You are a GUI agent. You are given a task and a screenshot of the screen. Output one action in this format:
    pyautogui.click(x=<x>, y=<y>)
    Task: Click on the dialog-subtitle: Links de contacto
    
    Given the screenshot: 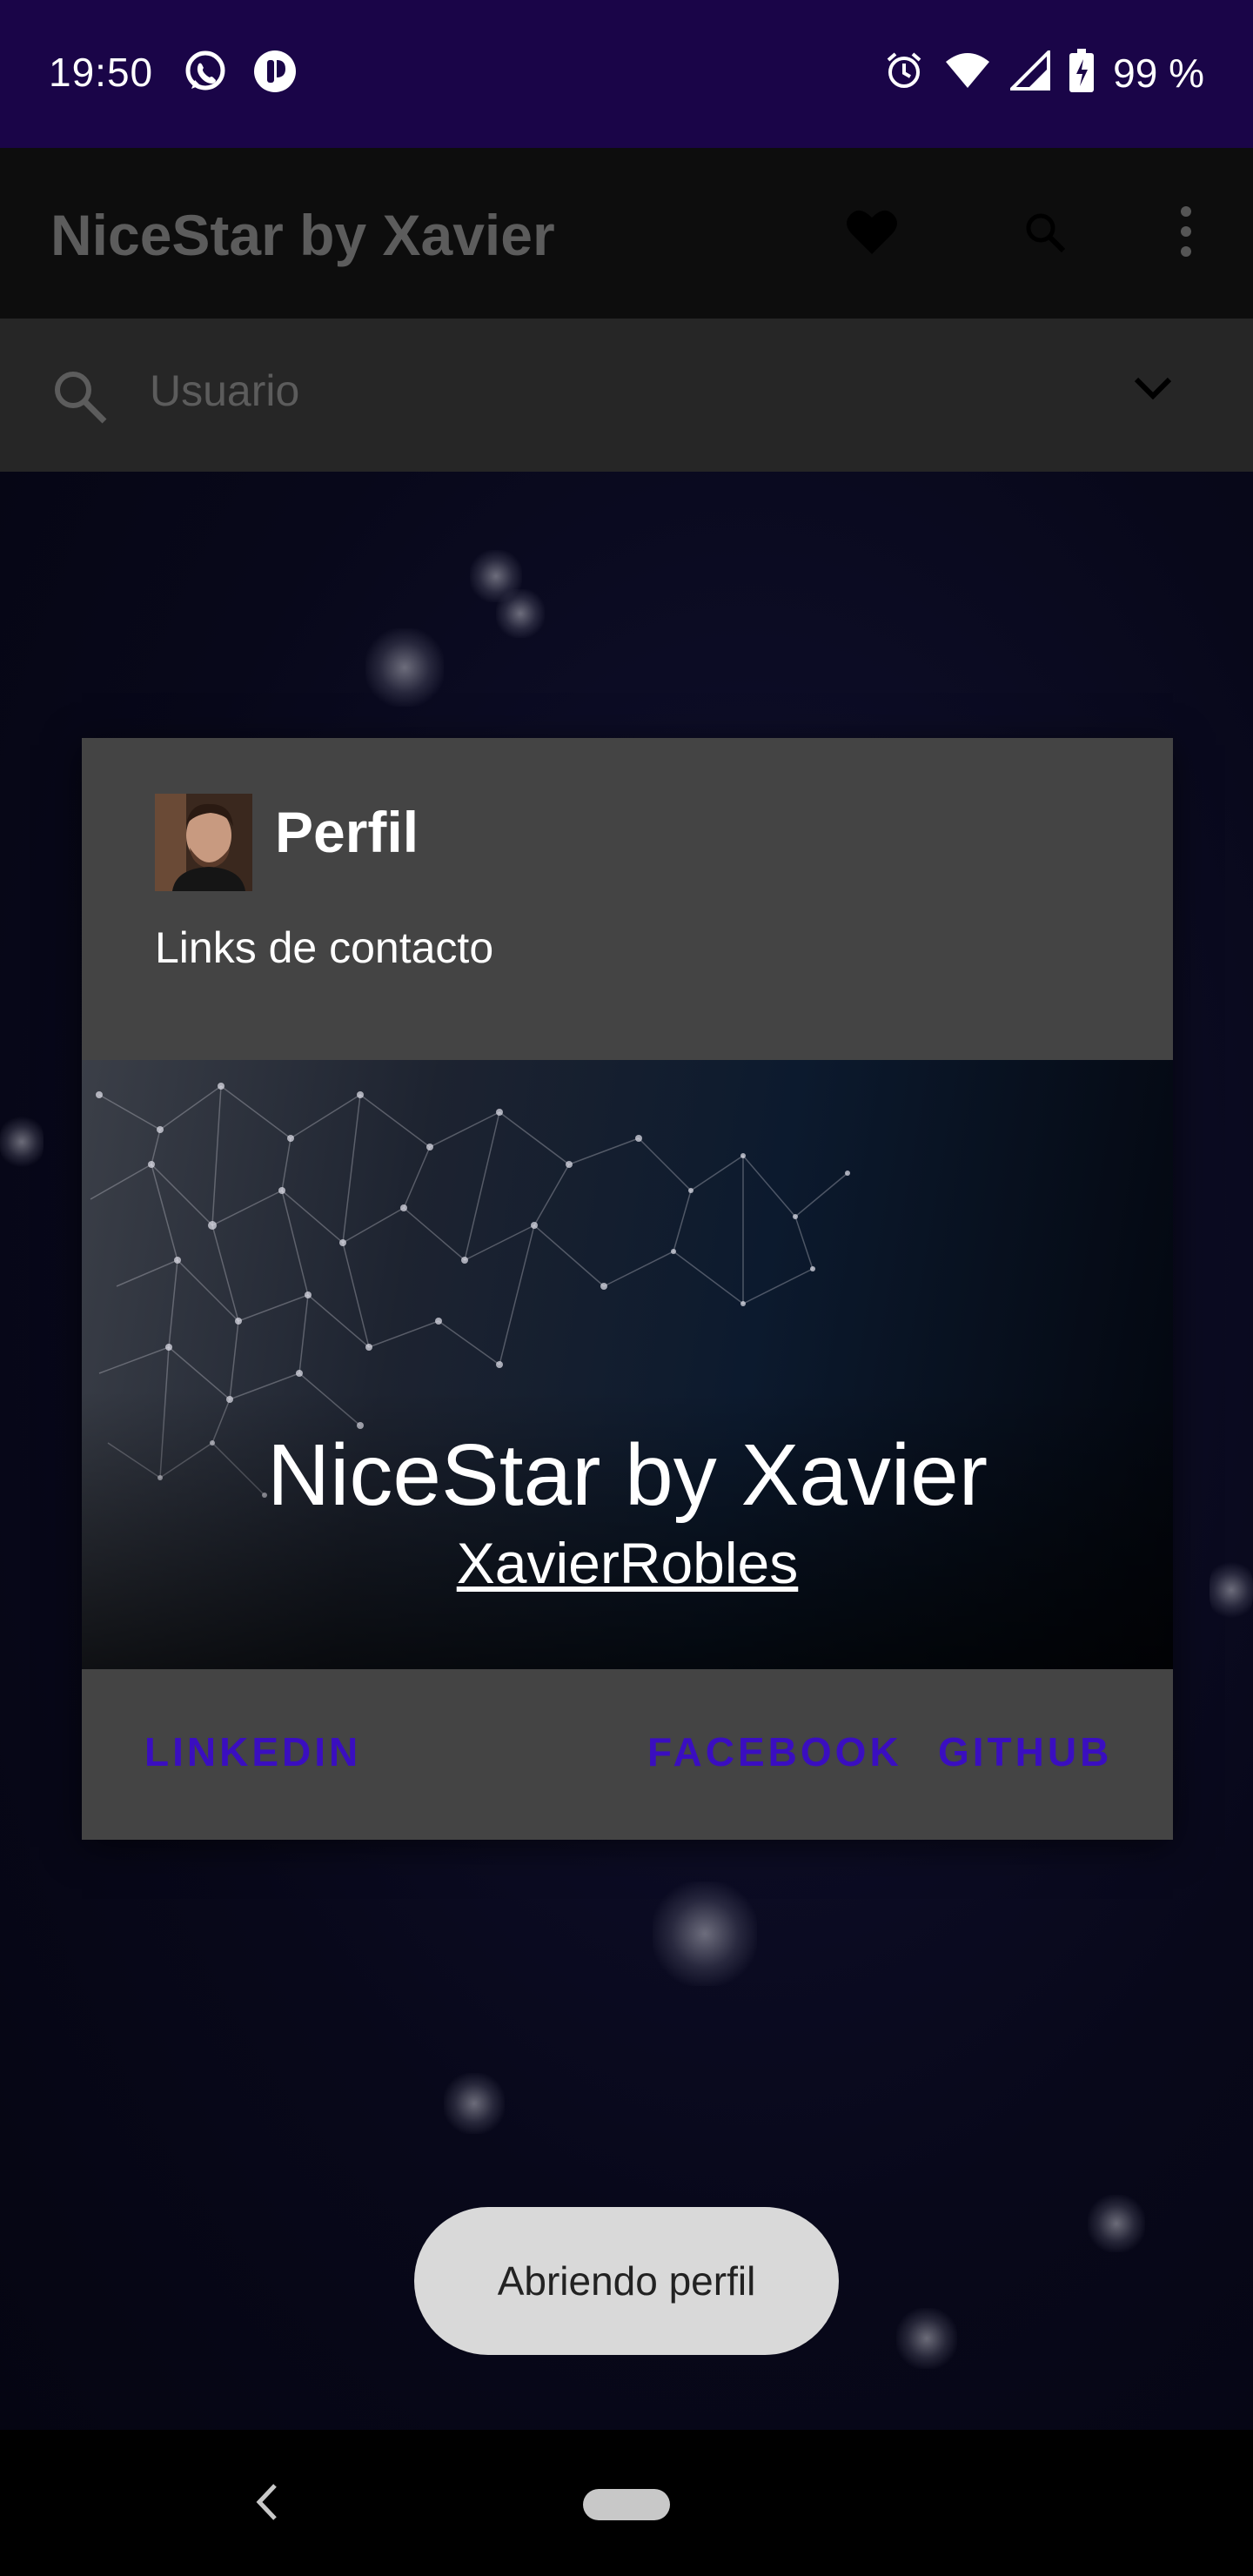 What is the action you would take?
    pyautogui.click(x=324, y=947)
    